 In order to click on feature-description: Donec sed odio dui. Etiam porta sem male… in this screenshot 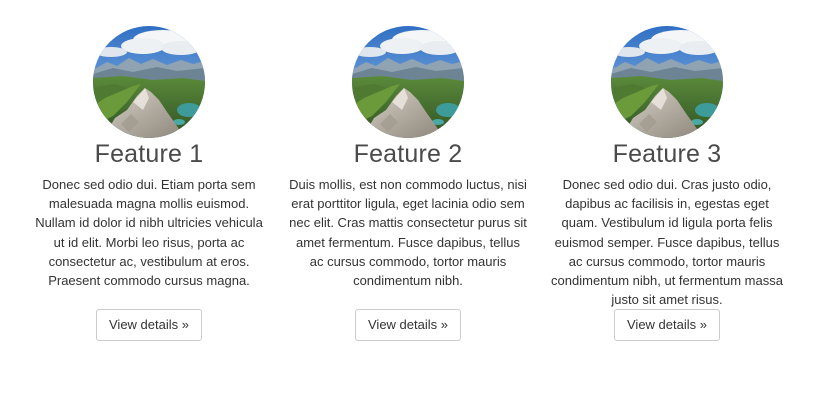, I will do `click(149, 233)`.